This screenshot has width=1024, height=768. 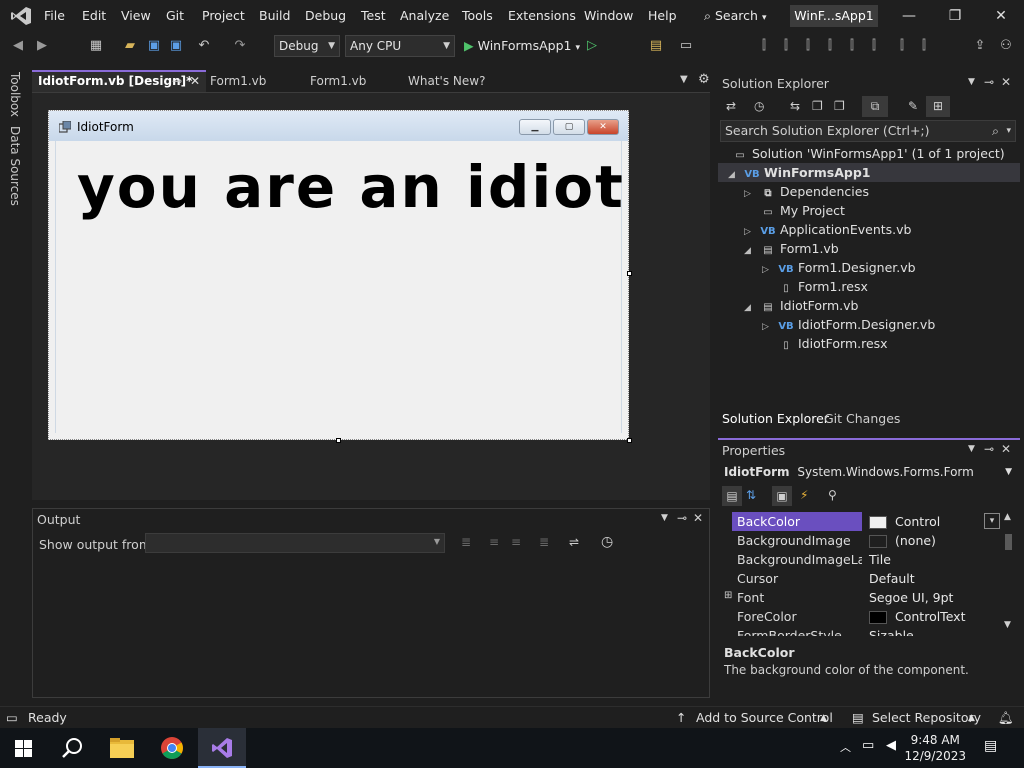 What do you see at coordinates (735, 16) in the screenshot?
I see `search-button: ⌕ Search ▾` at bounding box center [735, 16].